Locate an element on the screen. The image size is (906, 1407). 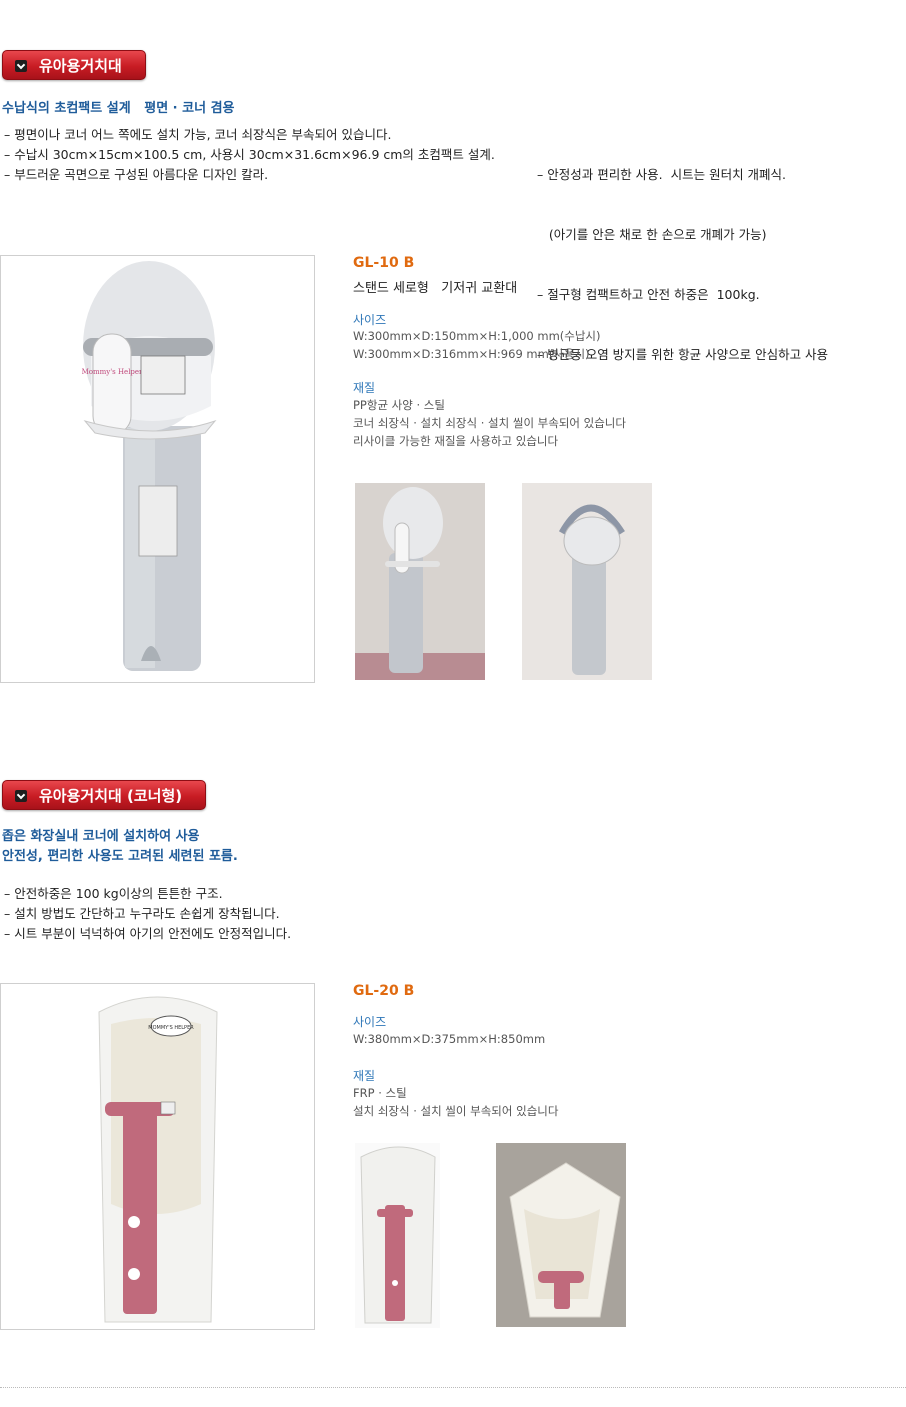
material-line: 코너 쇠장식 · 설치 쇠장식 · 설치 씰이 부속되어 있습니다 is located at coordinates (489, 423).